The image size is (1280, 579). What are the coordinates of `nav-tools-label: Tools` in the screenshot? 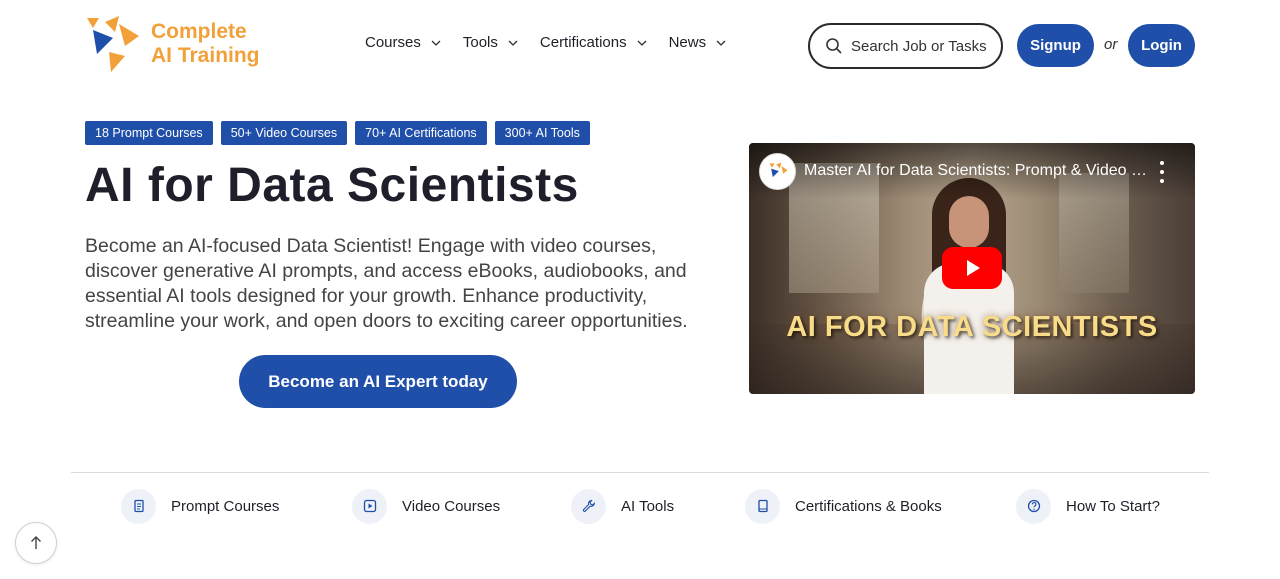 It's located at (480, 42).